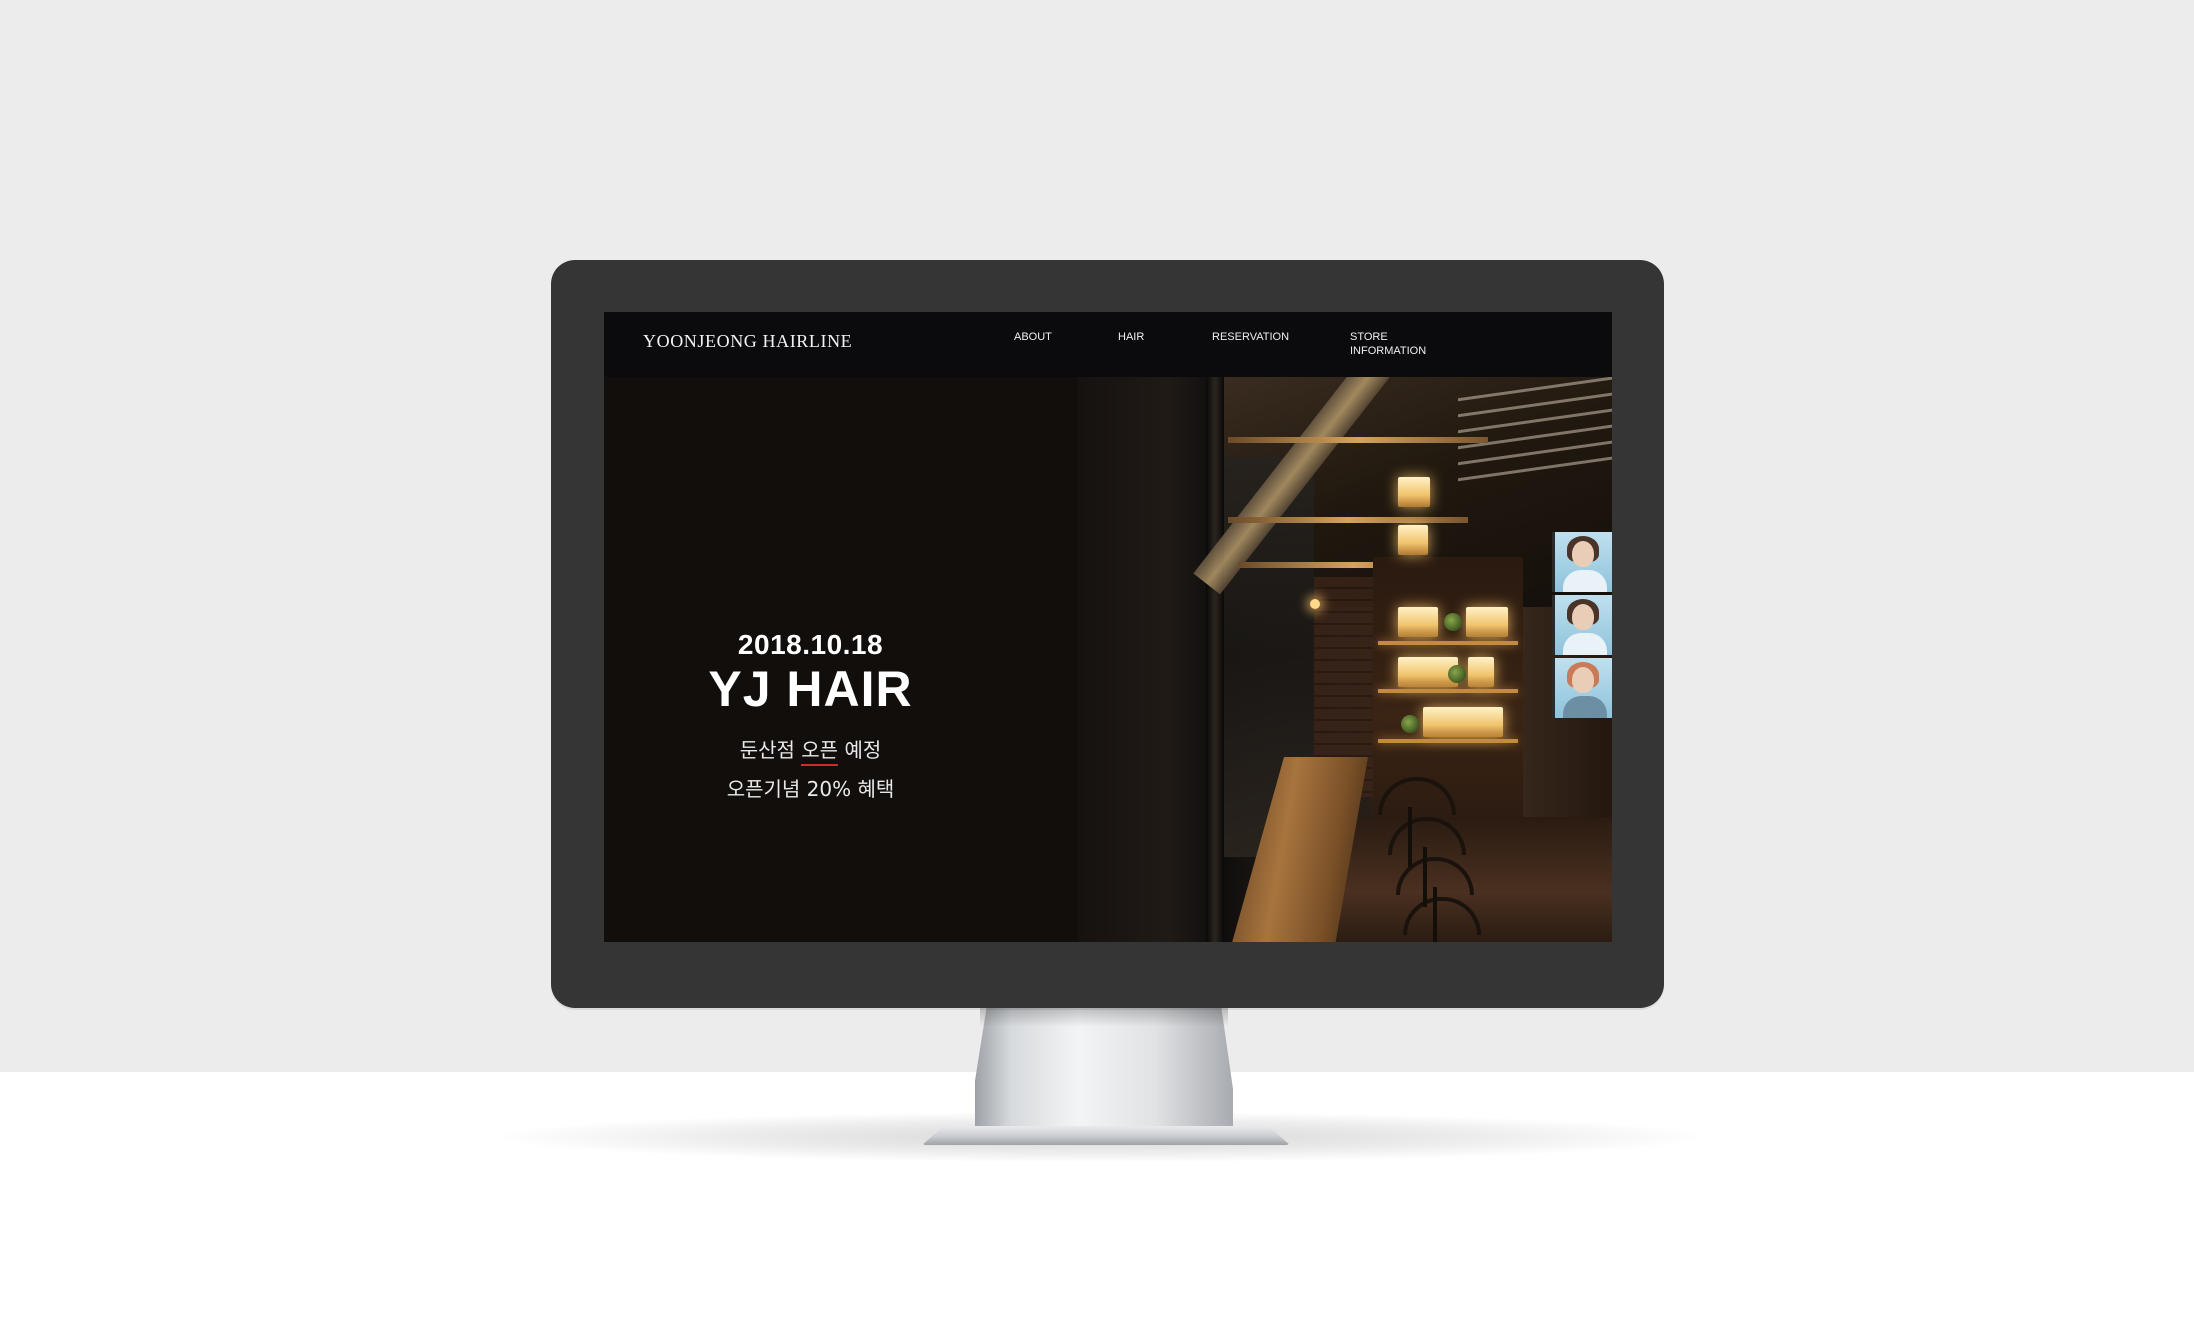 The width and height of the screenshot is (2194, 1322). I want to click on salon-interior-photo, so click(1345, 659).